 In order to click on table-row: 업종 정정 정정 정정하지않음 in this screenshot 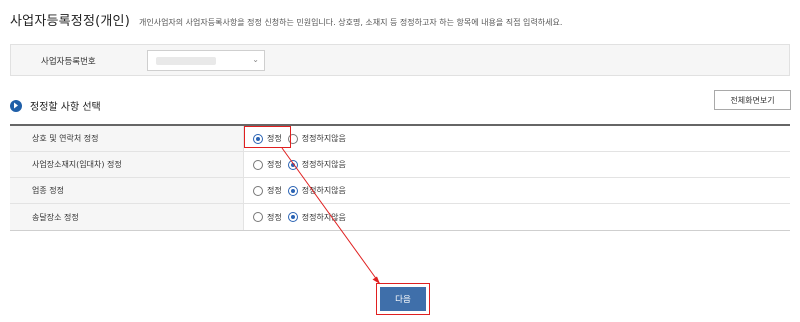, I will do `click(400, 191)`.